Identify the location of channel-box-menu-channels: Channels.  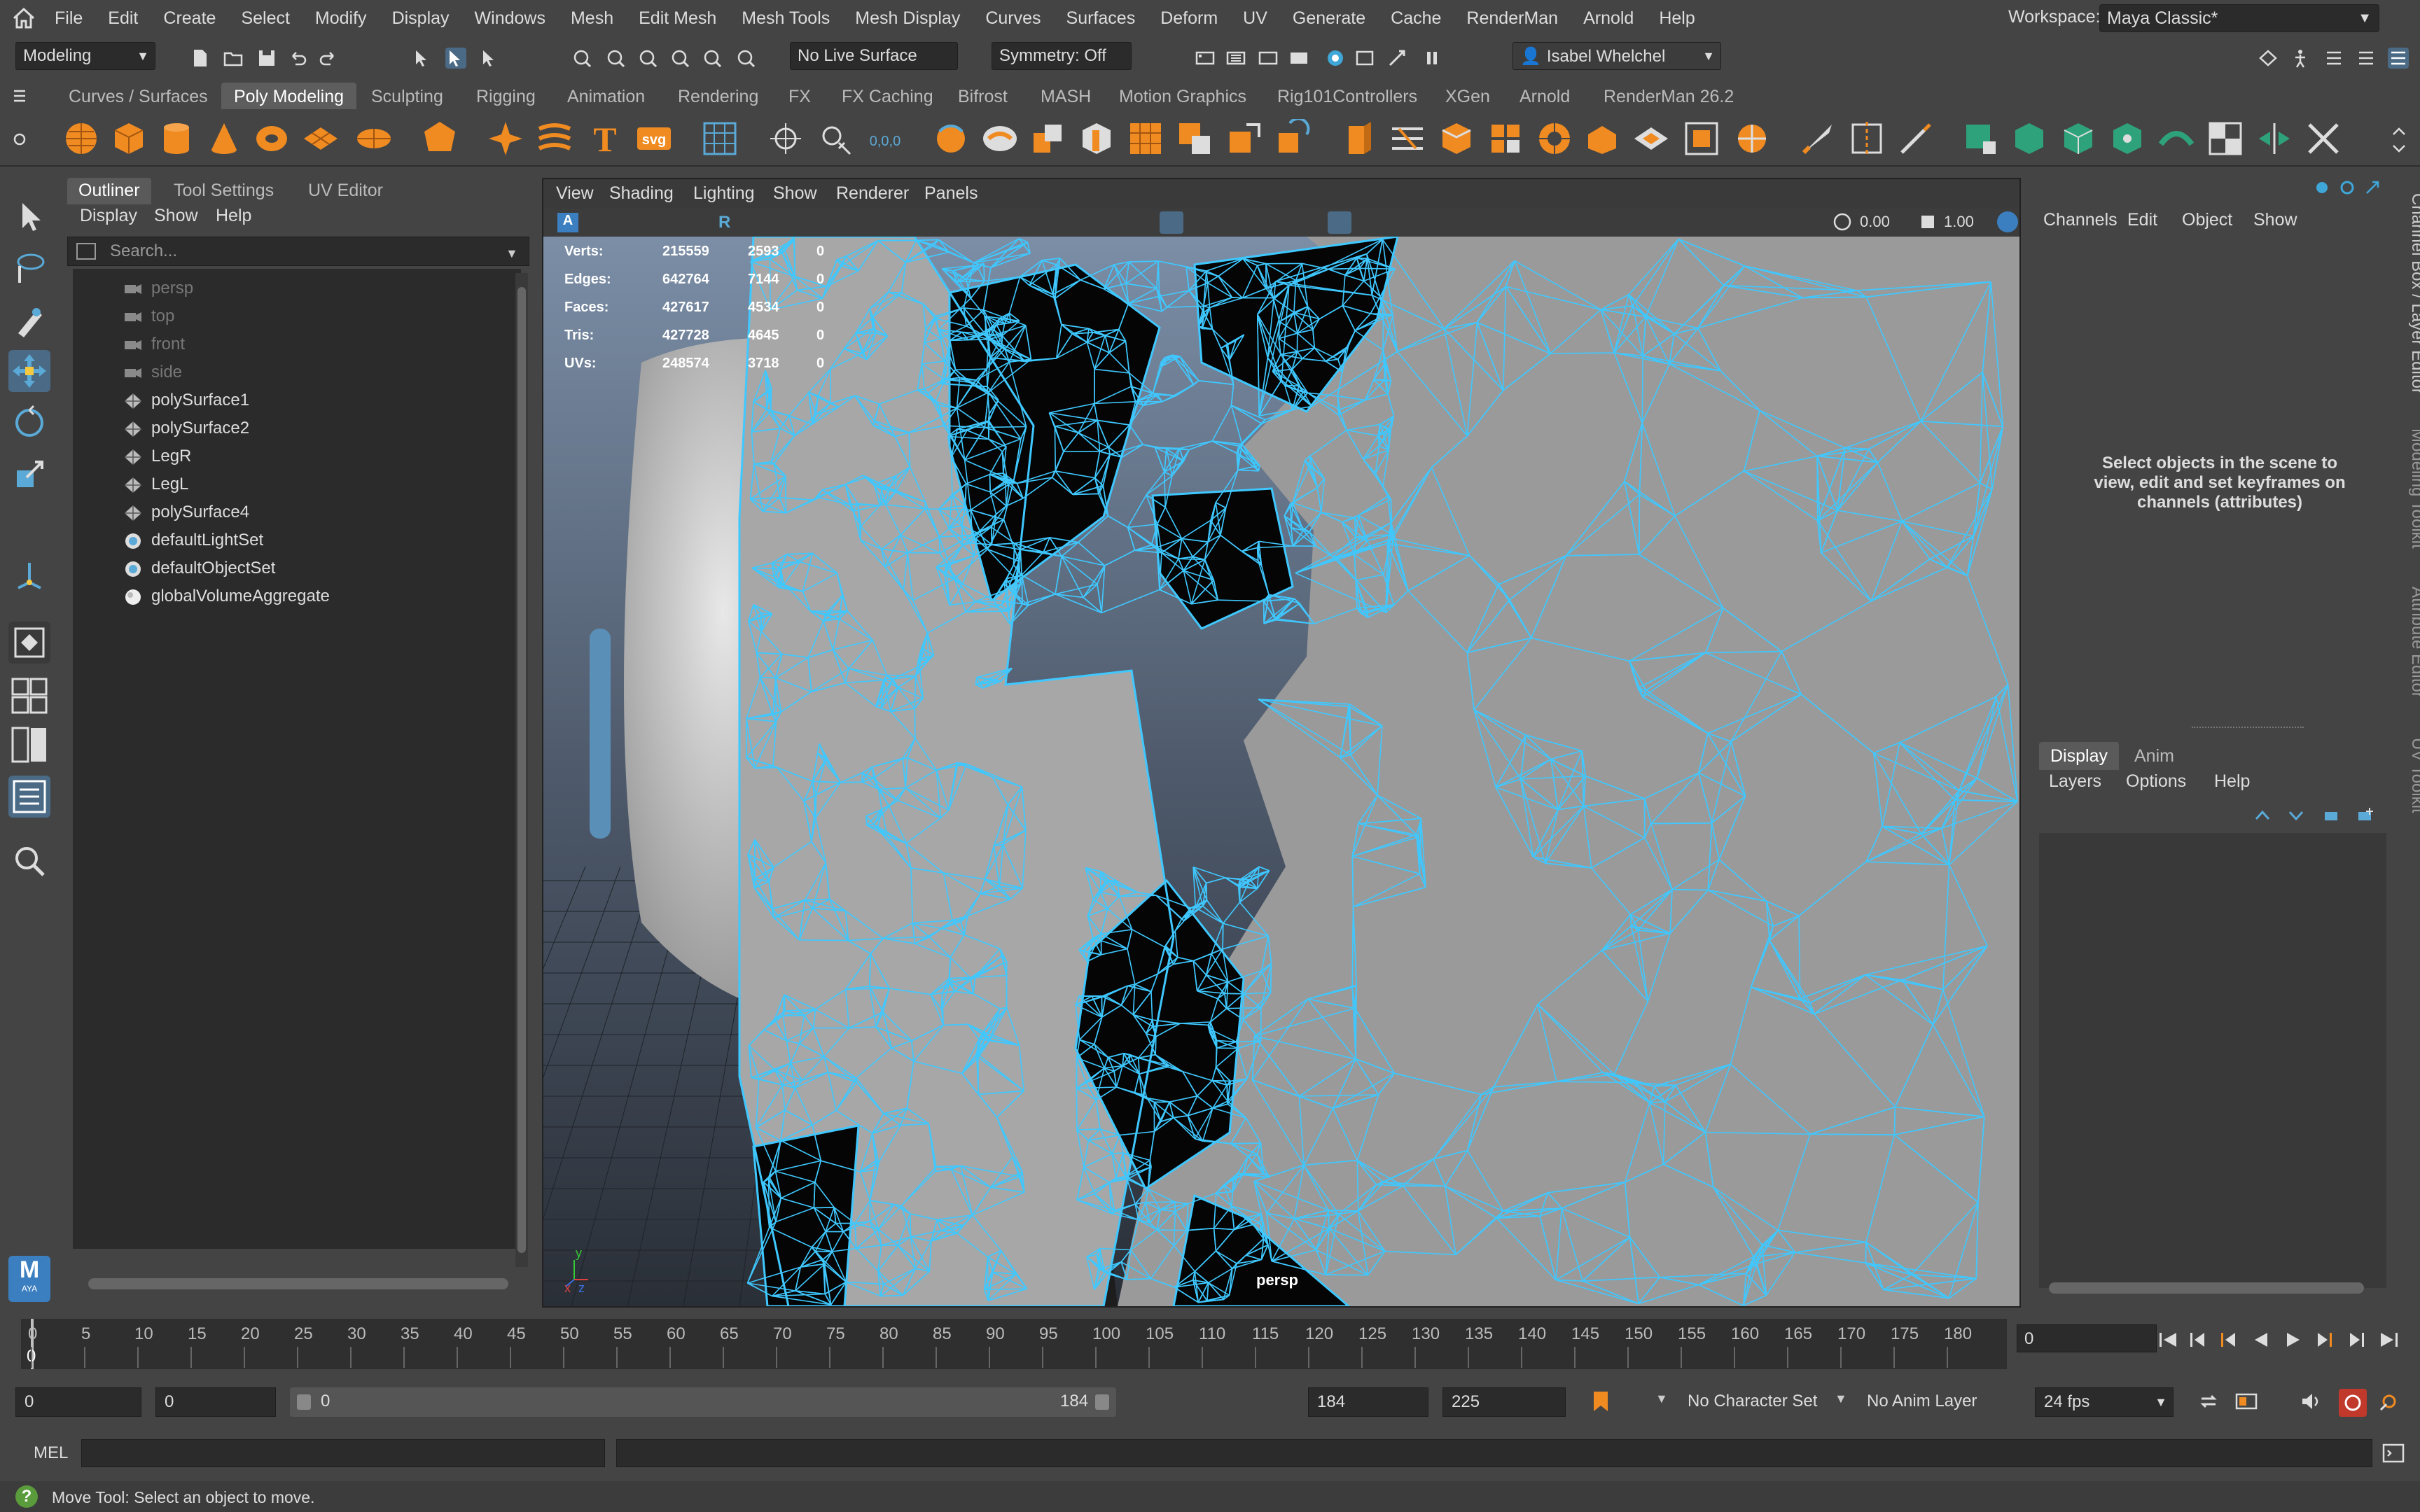
(2080, 220).